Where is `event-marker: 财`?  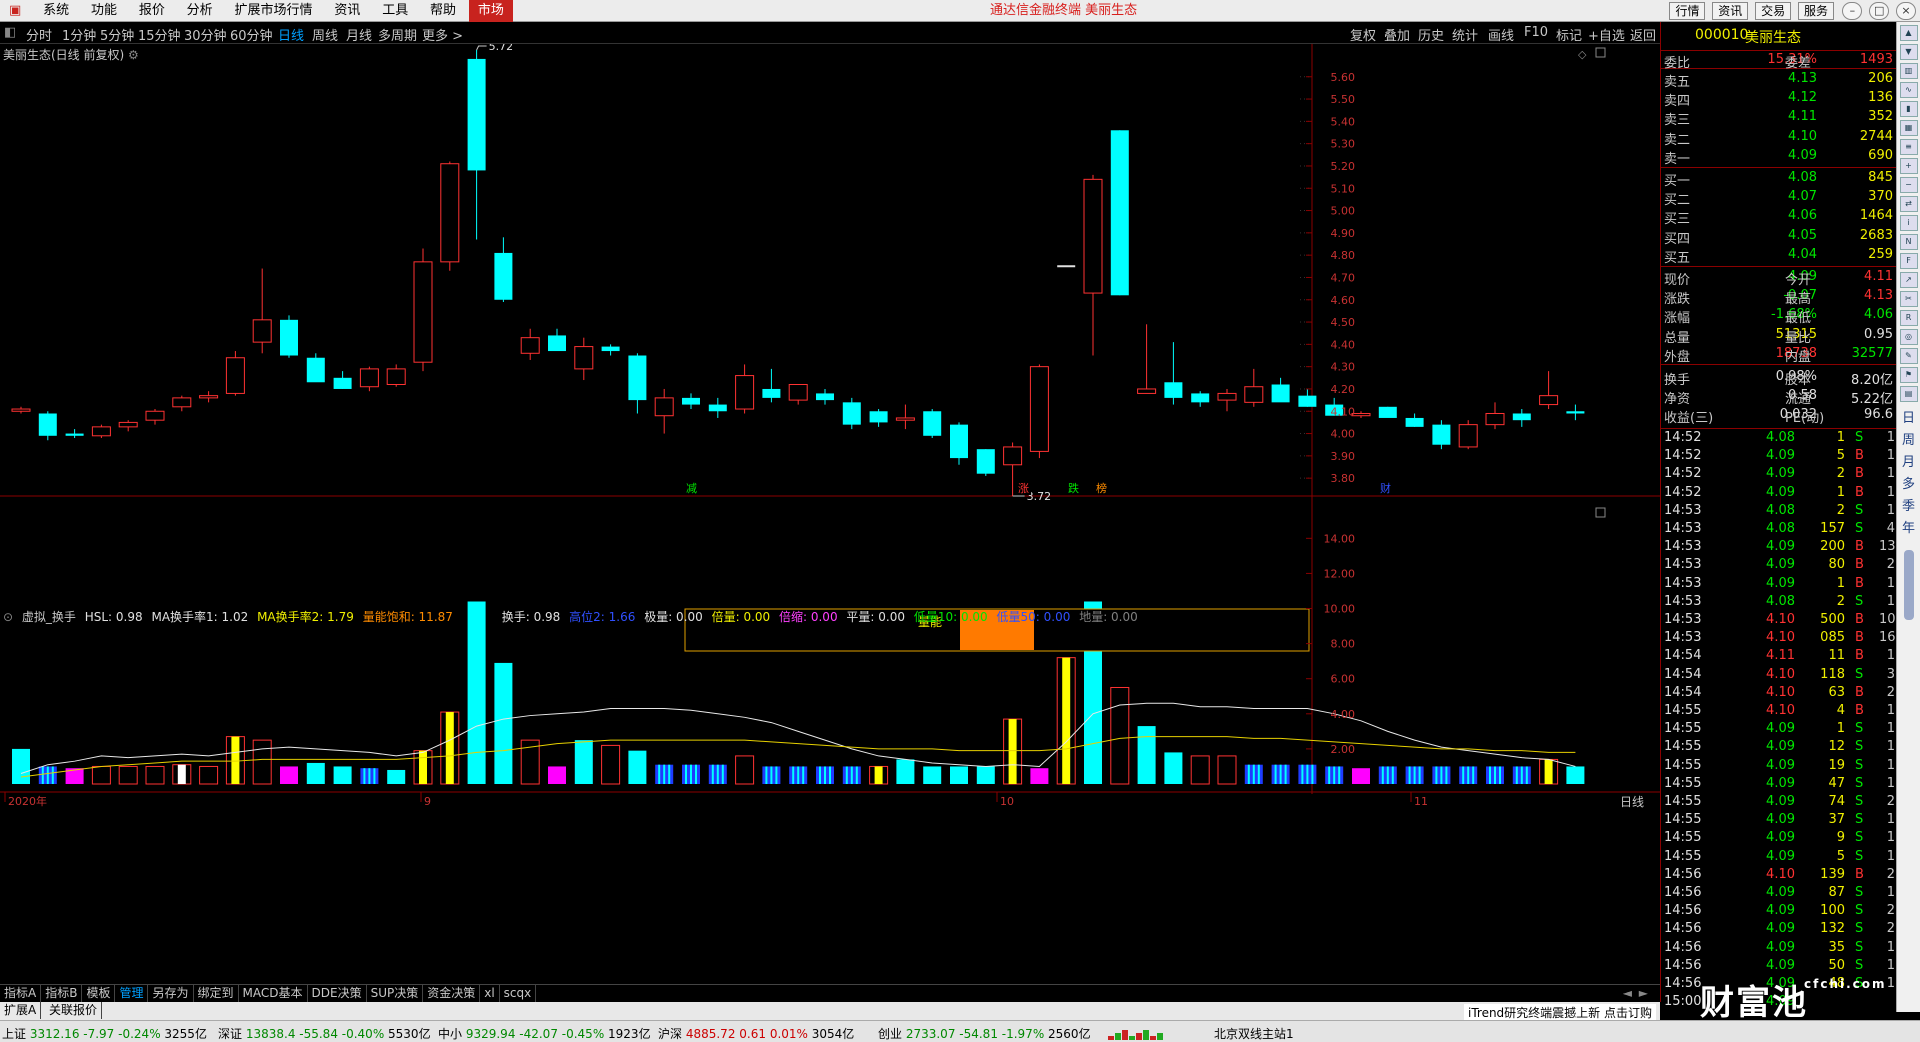
event-marker: 财 is located at coordinates (1385, 488).